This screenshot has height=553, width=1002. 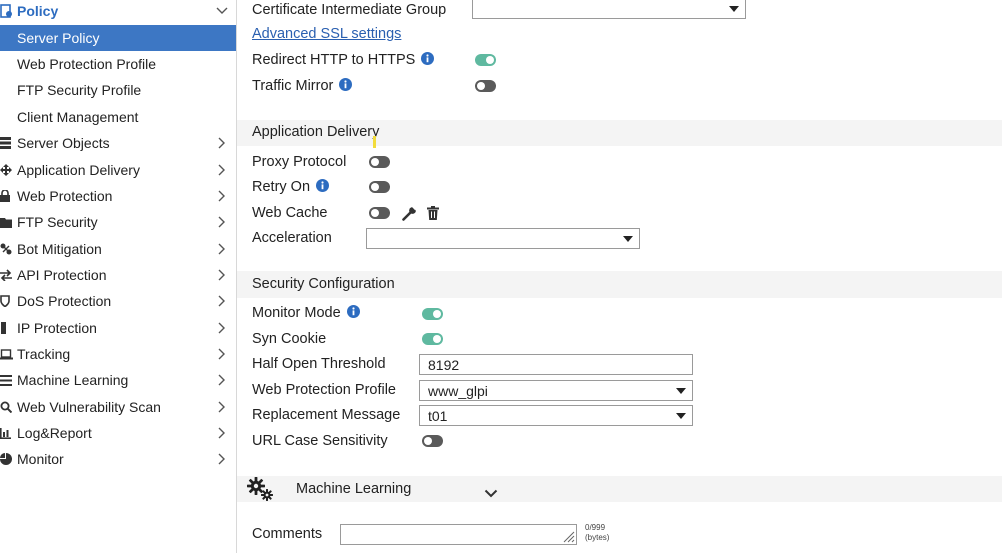 I want to click on sidebar-subitem-label: Web Protection Profile, so click(x=87, y=64).